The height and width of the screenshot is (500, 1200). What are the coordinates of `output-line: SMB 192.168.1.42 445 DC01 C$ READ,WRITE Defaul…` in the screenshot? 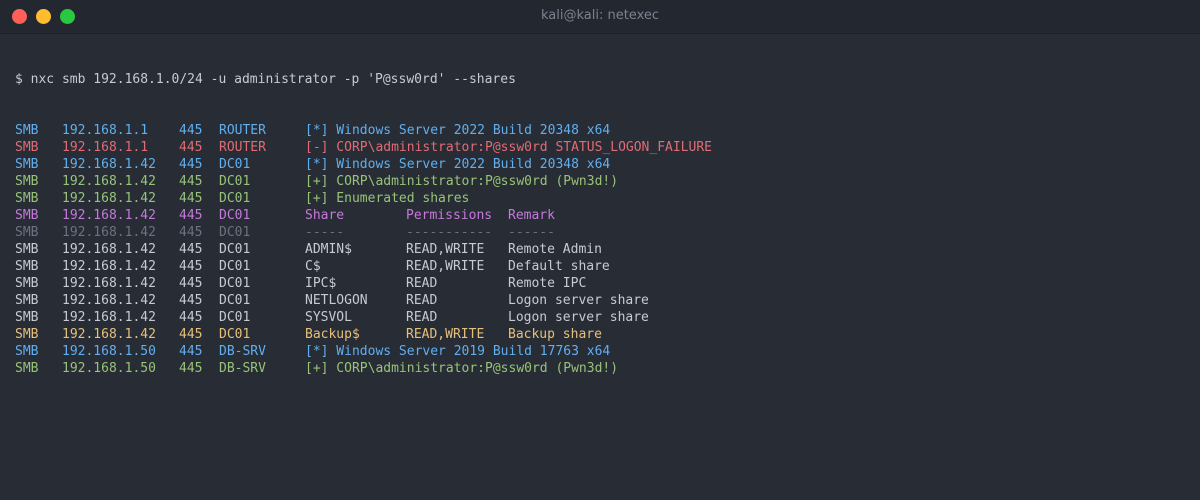 It's located at (600, 266).